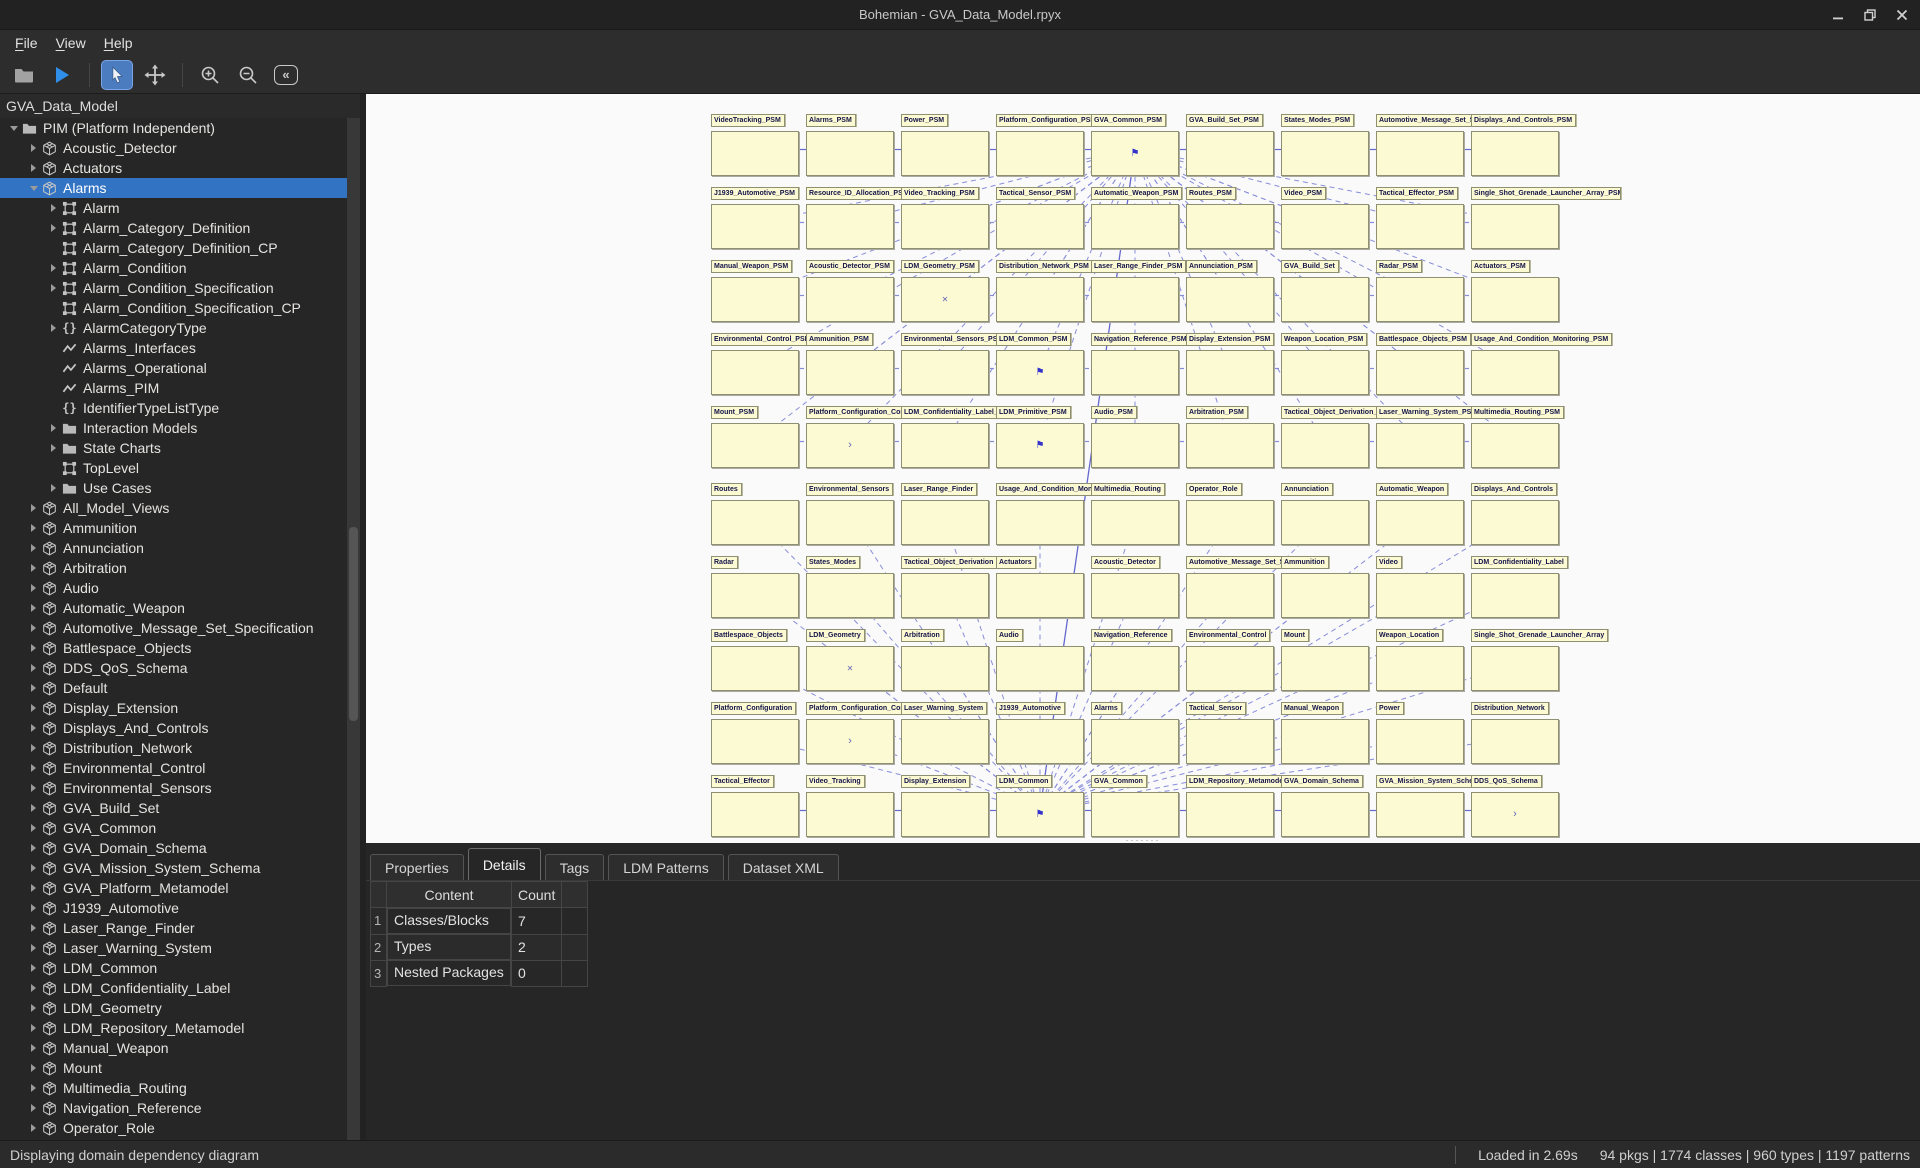 The height and width of the screenshot is (1168, 1920). I want to click on diagram-package-environmental-control: Environmental_Control, so click(1230, 660).